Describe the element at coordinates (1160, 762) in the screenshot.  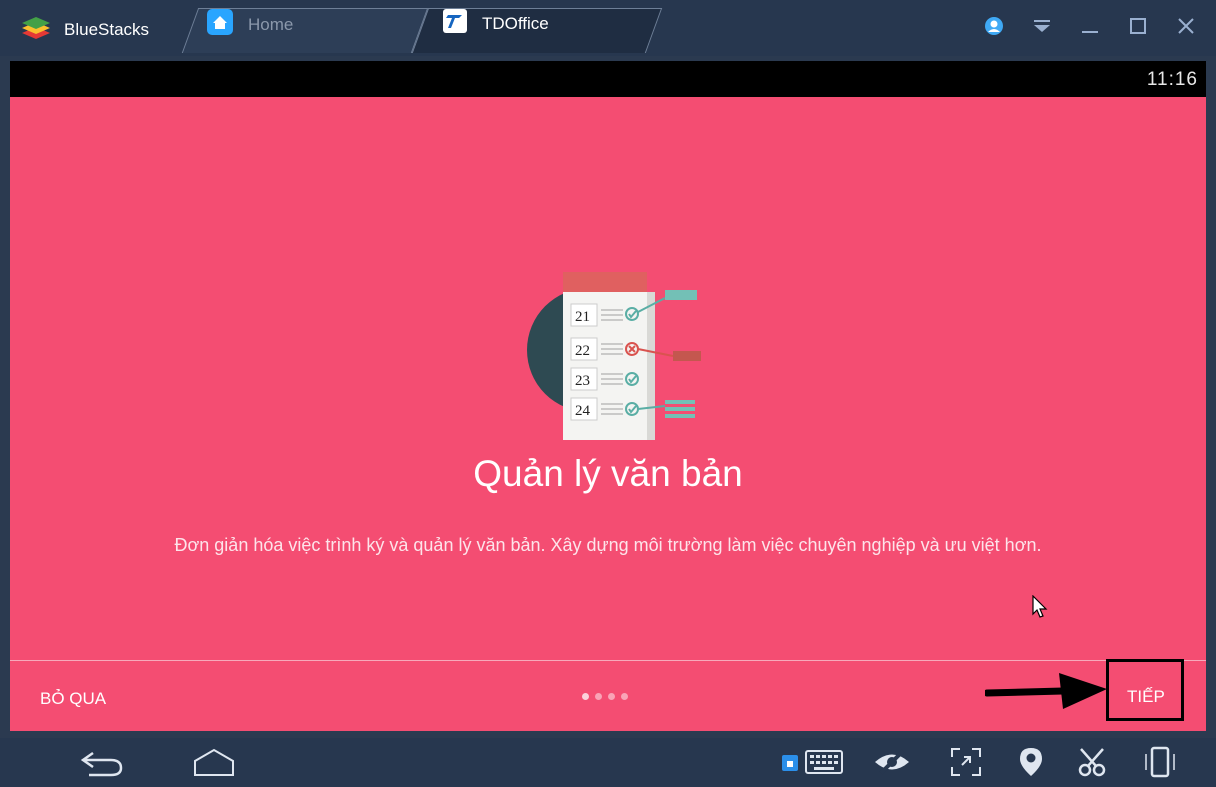
I see `rotate-device-icon` at that location.